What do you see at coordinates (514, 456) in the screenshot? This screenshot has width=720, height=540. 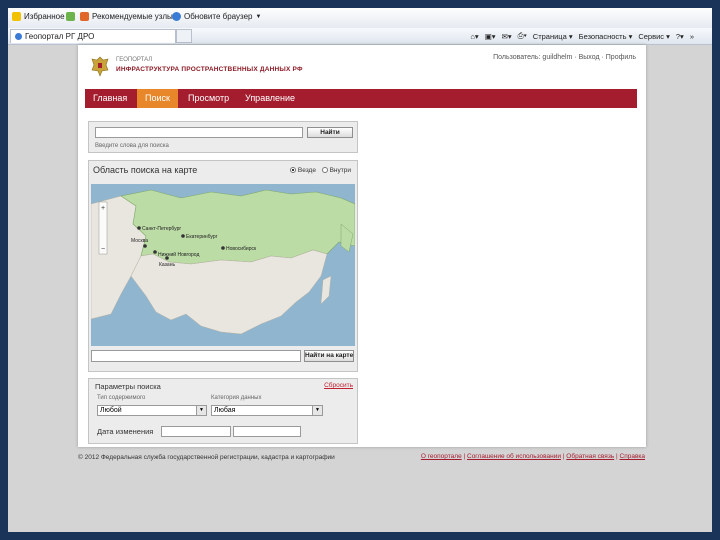 I see `footer-link-agreement: Соглашение об использовании` at bounding box center [514, 456].